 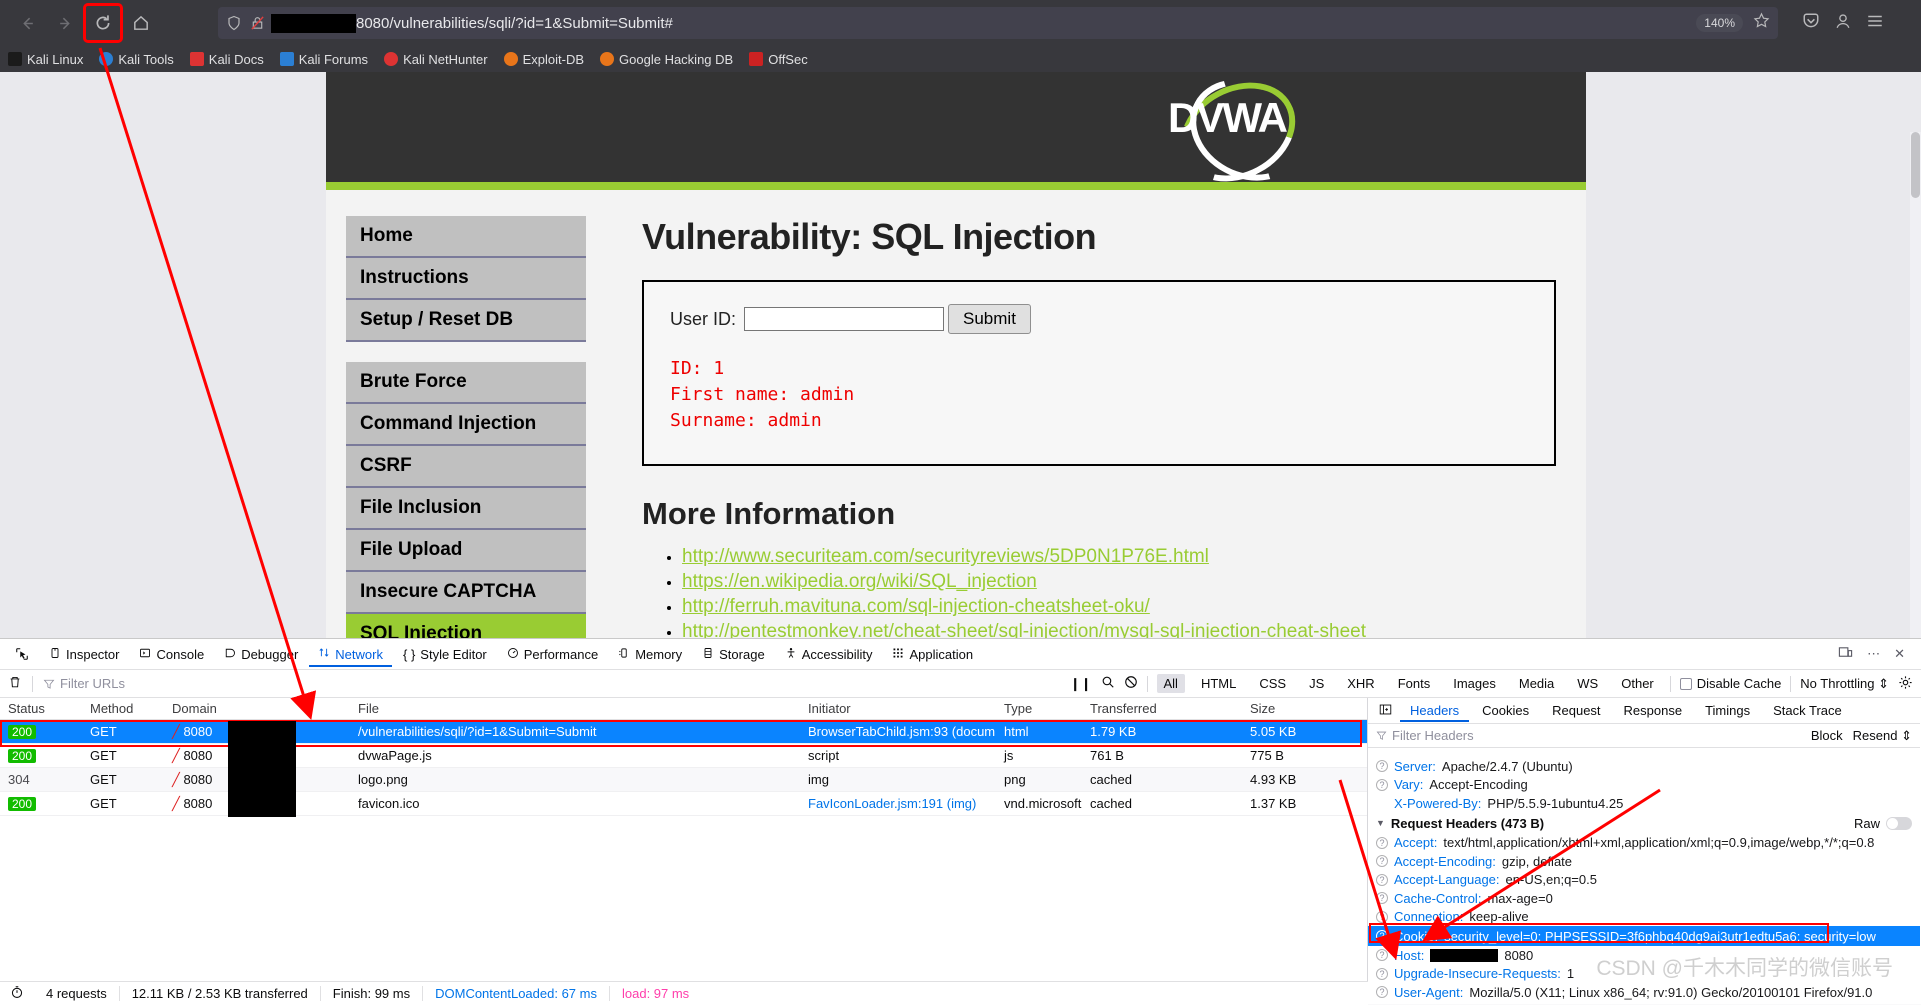 I want to click on header-row, so click(x=1644, y=752).